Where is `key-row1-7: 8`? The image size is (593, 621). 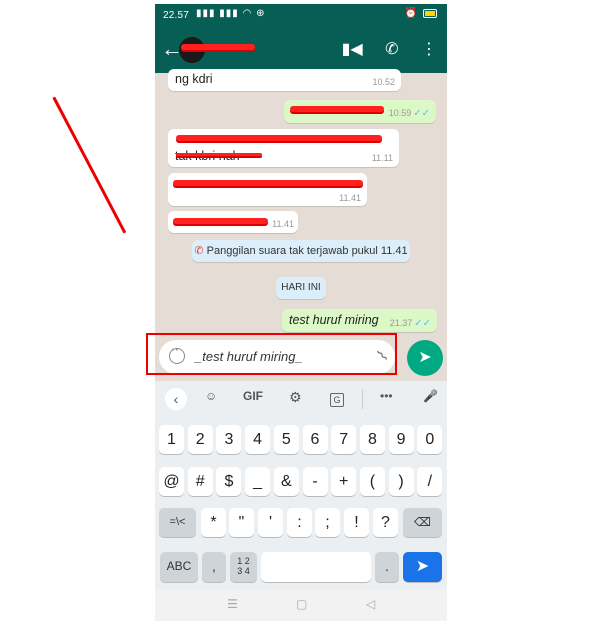
key-row1-7: 8 is located at coordinates (372, 439).